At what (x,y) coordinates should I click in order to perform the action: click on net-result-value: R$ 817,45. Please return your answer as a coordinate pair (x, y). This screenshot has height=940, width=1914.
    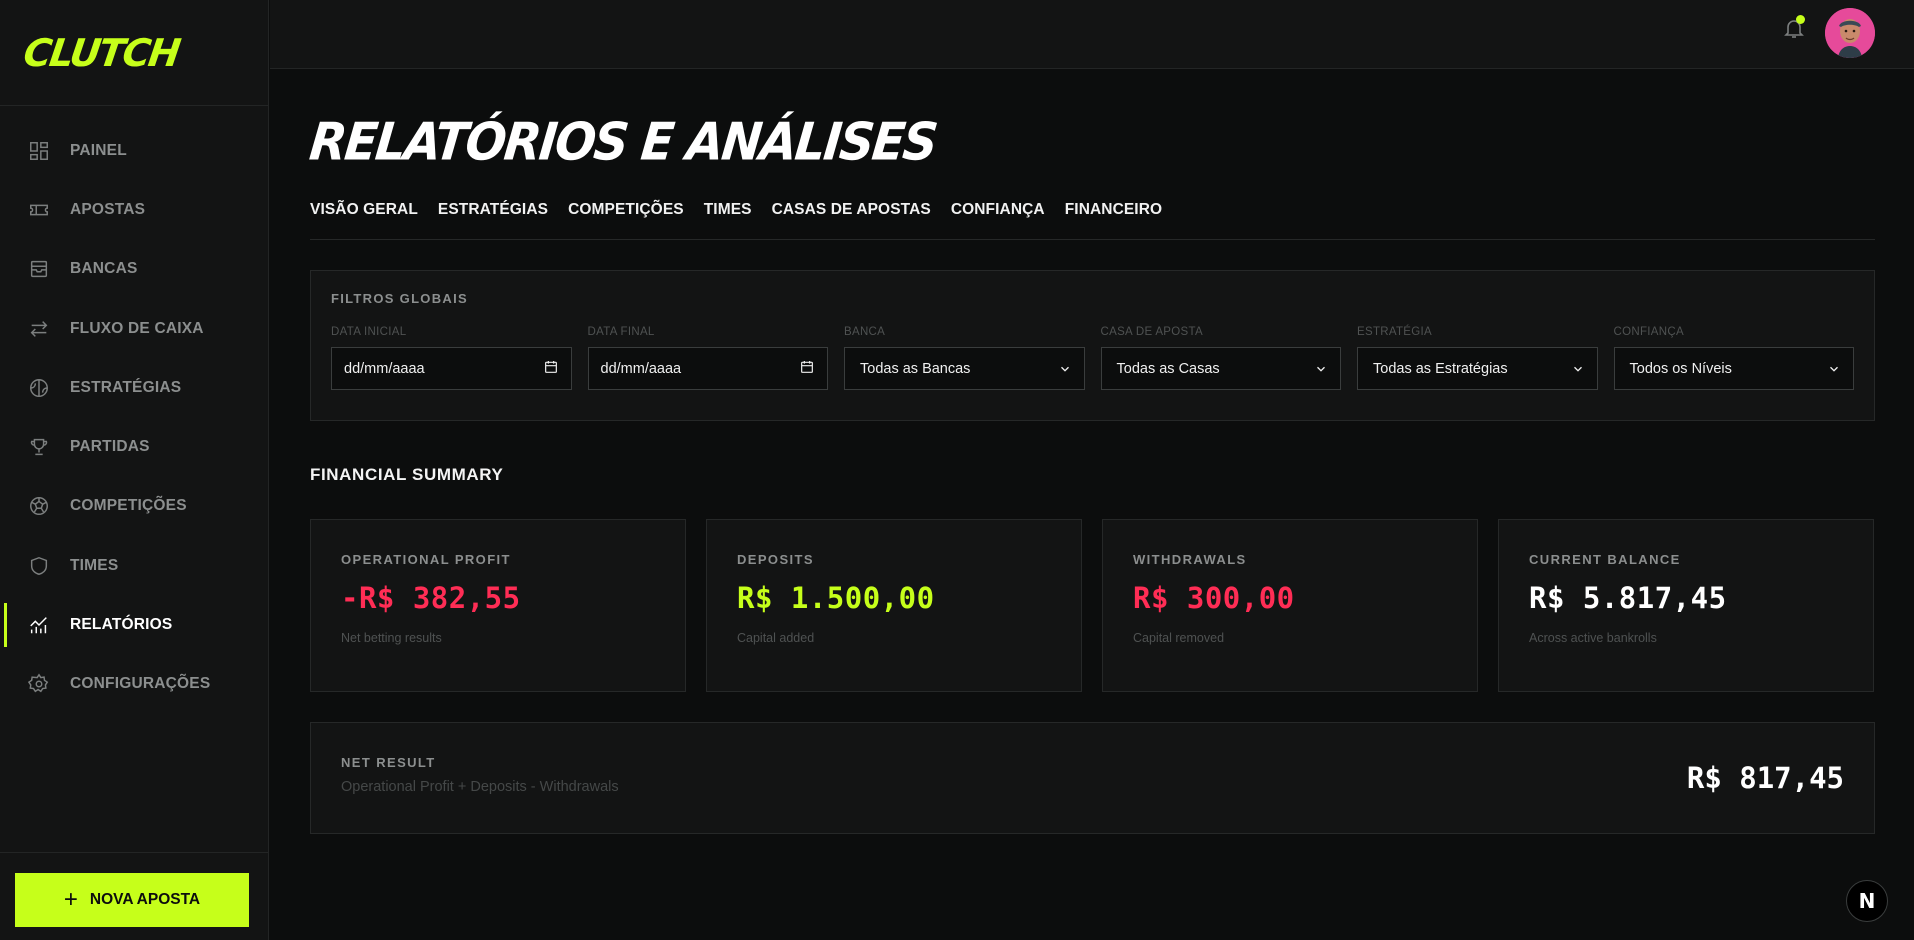
    Looking at the image, I should click on (1765, 778).